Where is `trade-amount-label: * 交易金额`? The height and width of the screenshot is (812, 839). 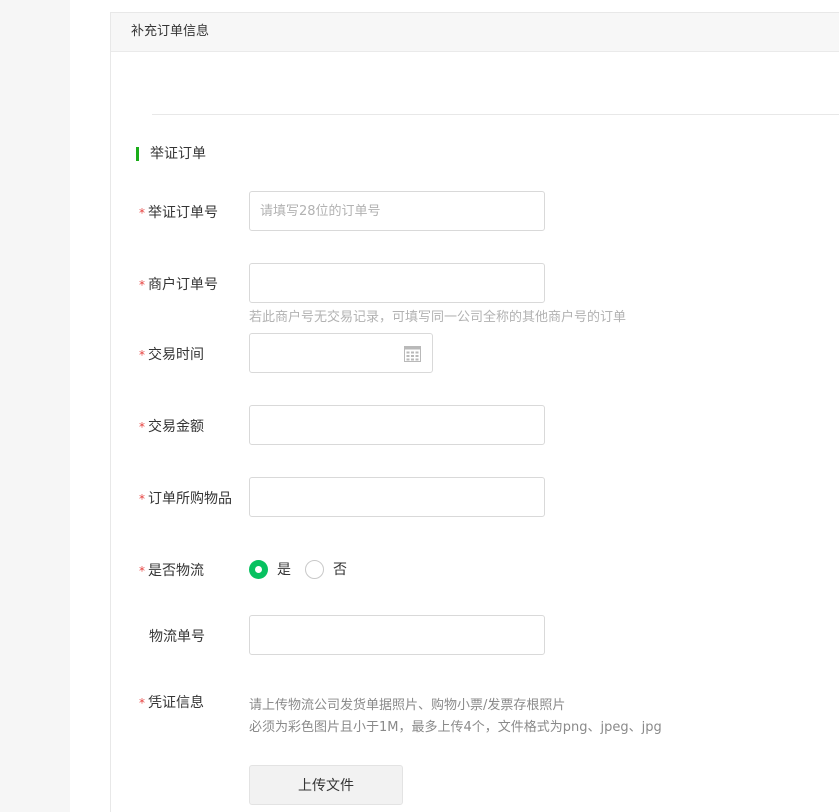 trade-amount-label: * 交易金额 is located at coordinates (171, 427).